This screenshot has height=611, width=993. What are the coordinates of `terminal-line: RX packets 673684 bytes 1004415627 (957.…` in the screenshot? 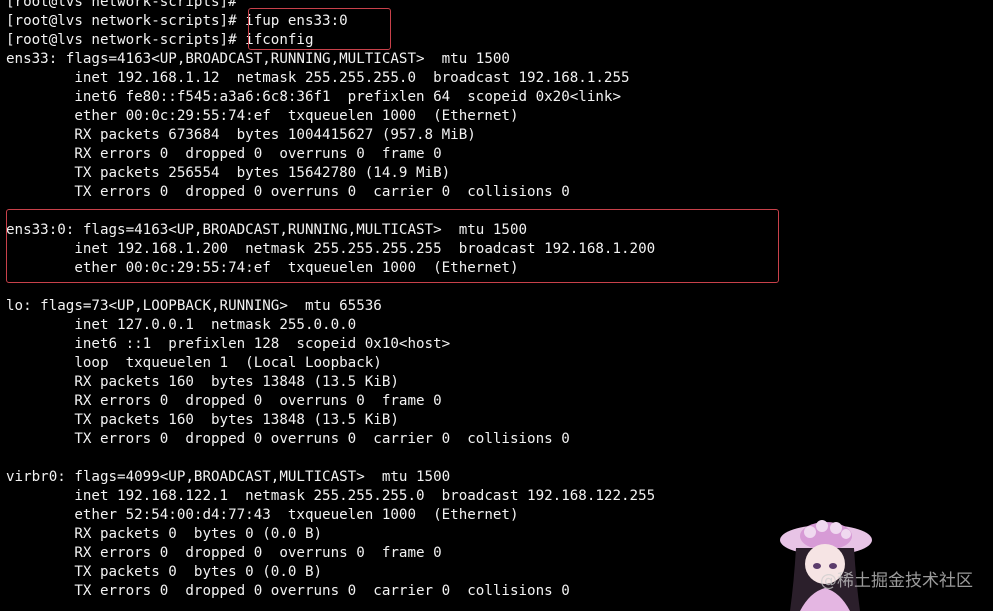 It's located at (241, 135).